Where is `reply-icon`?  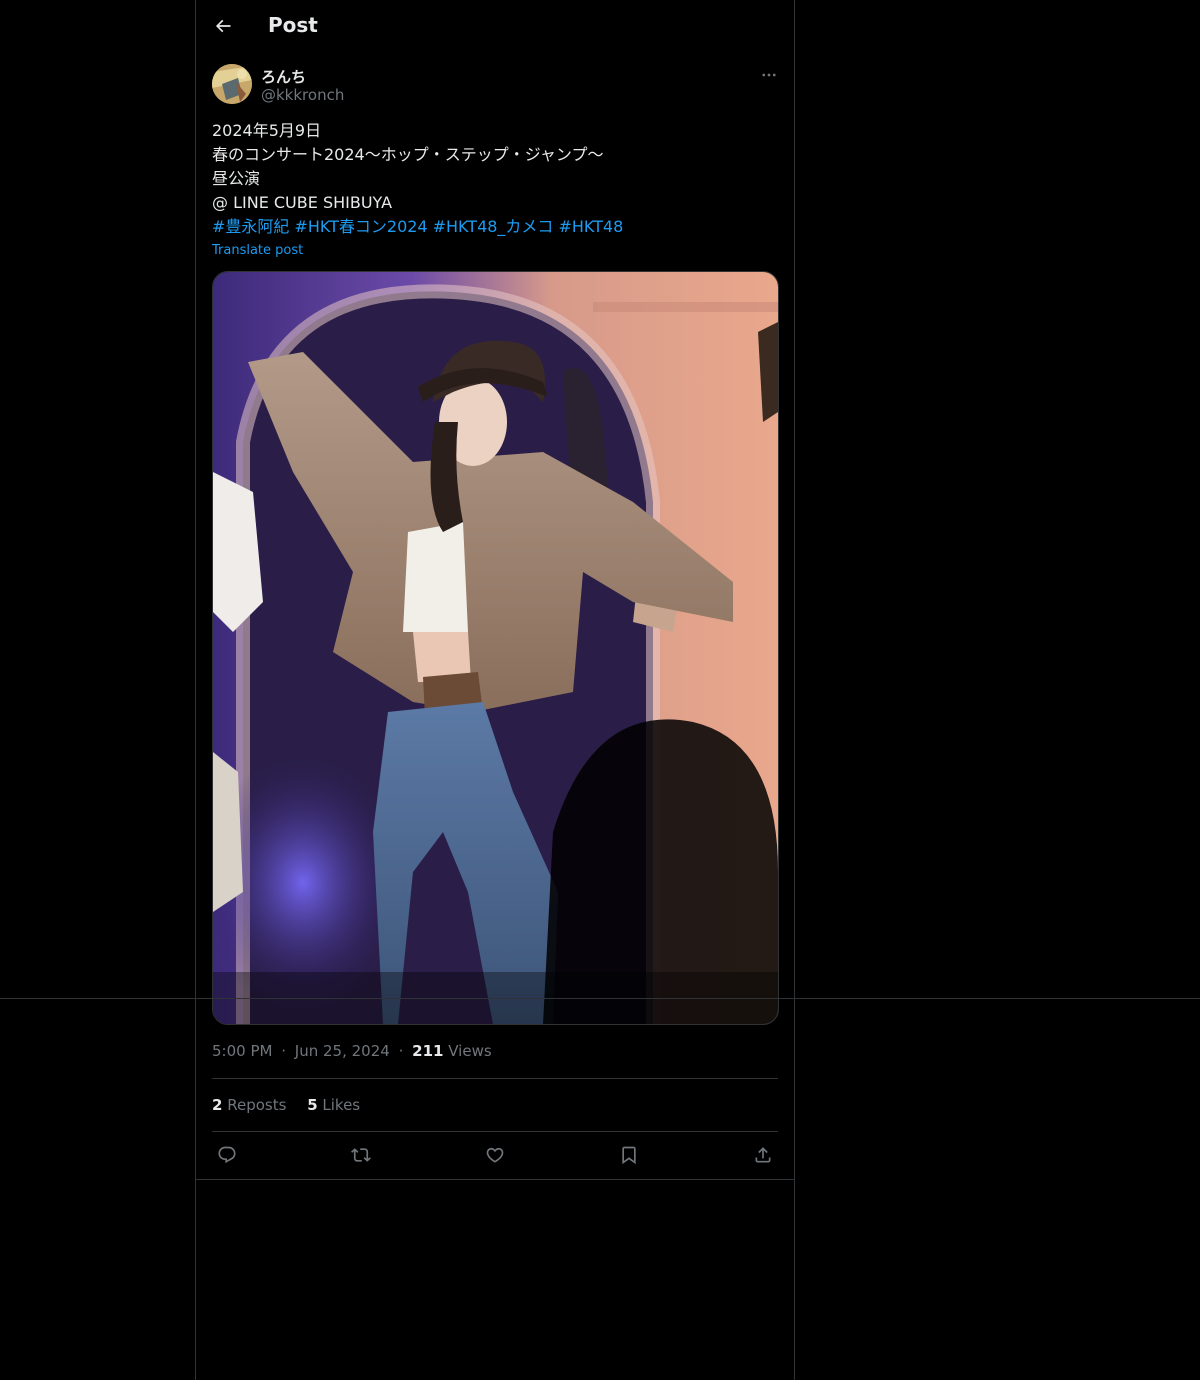 reply-icon is located at coordinates (227, 1155).